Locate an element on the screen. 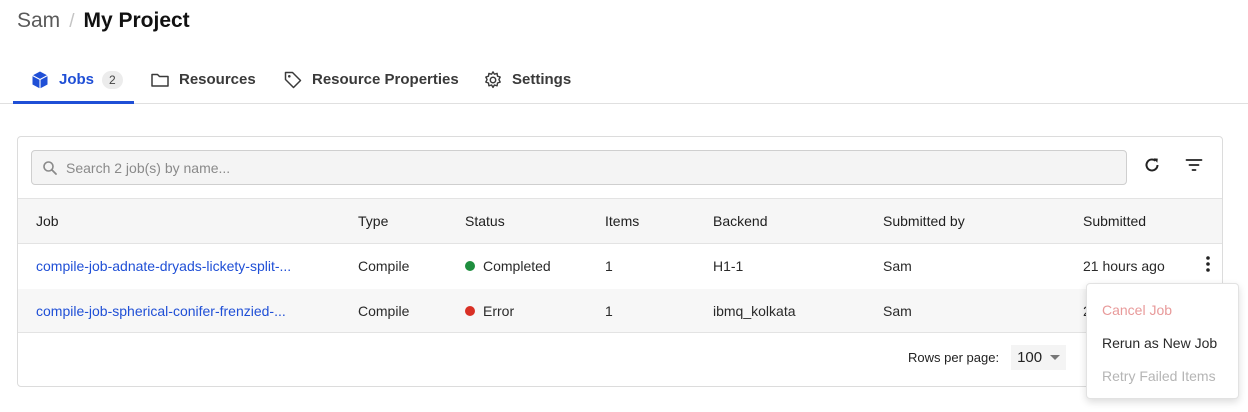  status-error-dot is located at coordinates (470, 311).